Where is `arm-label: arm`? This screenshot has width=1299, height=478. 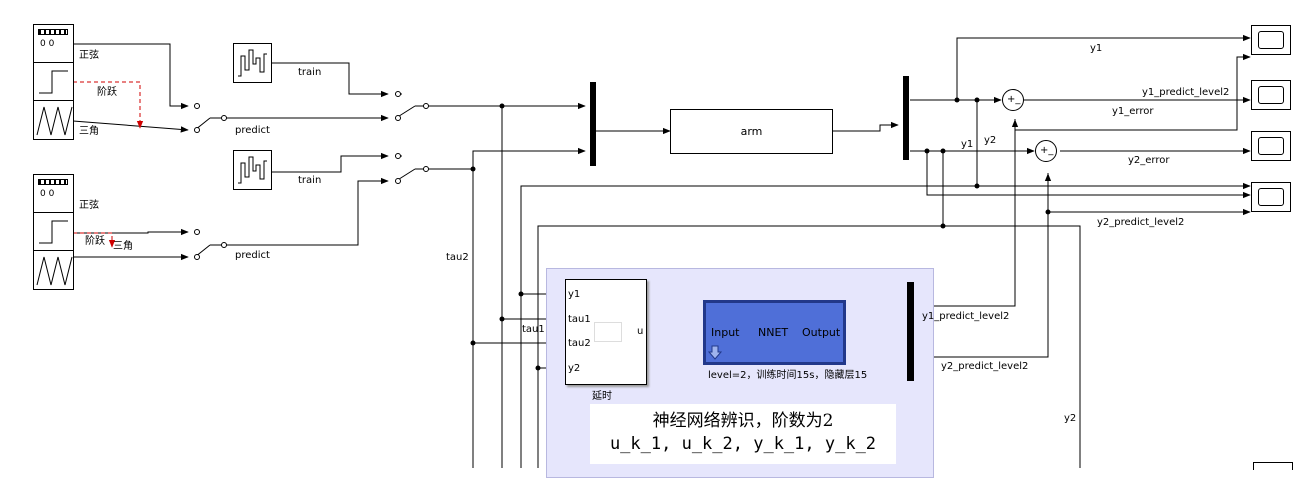
arm-label: arm is located at coordinates (751, 131).